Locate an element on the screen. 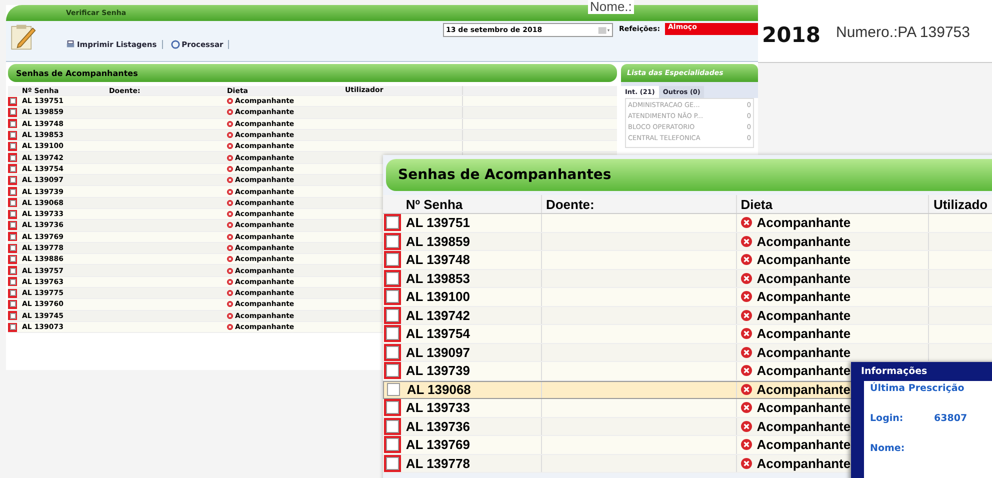  table-cell: AL 139751 is located at coordinates (472, 223).